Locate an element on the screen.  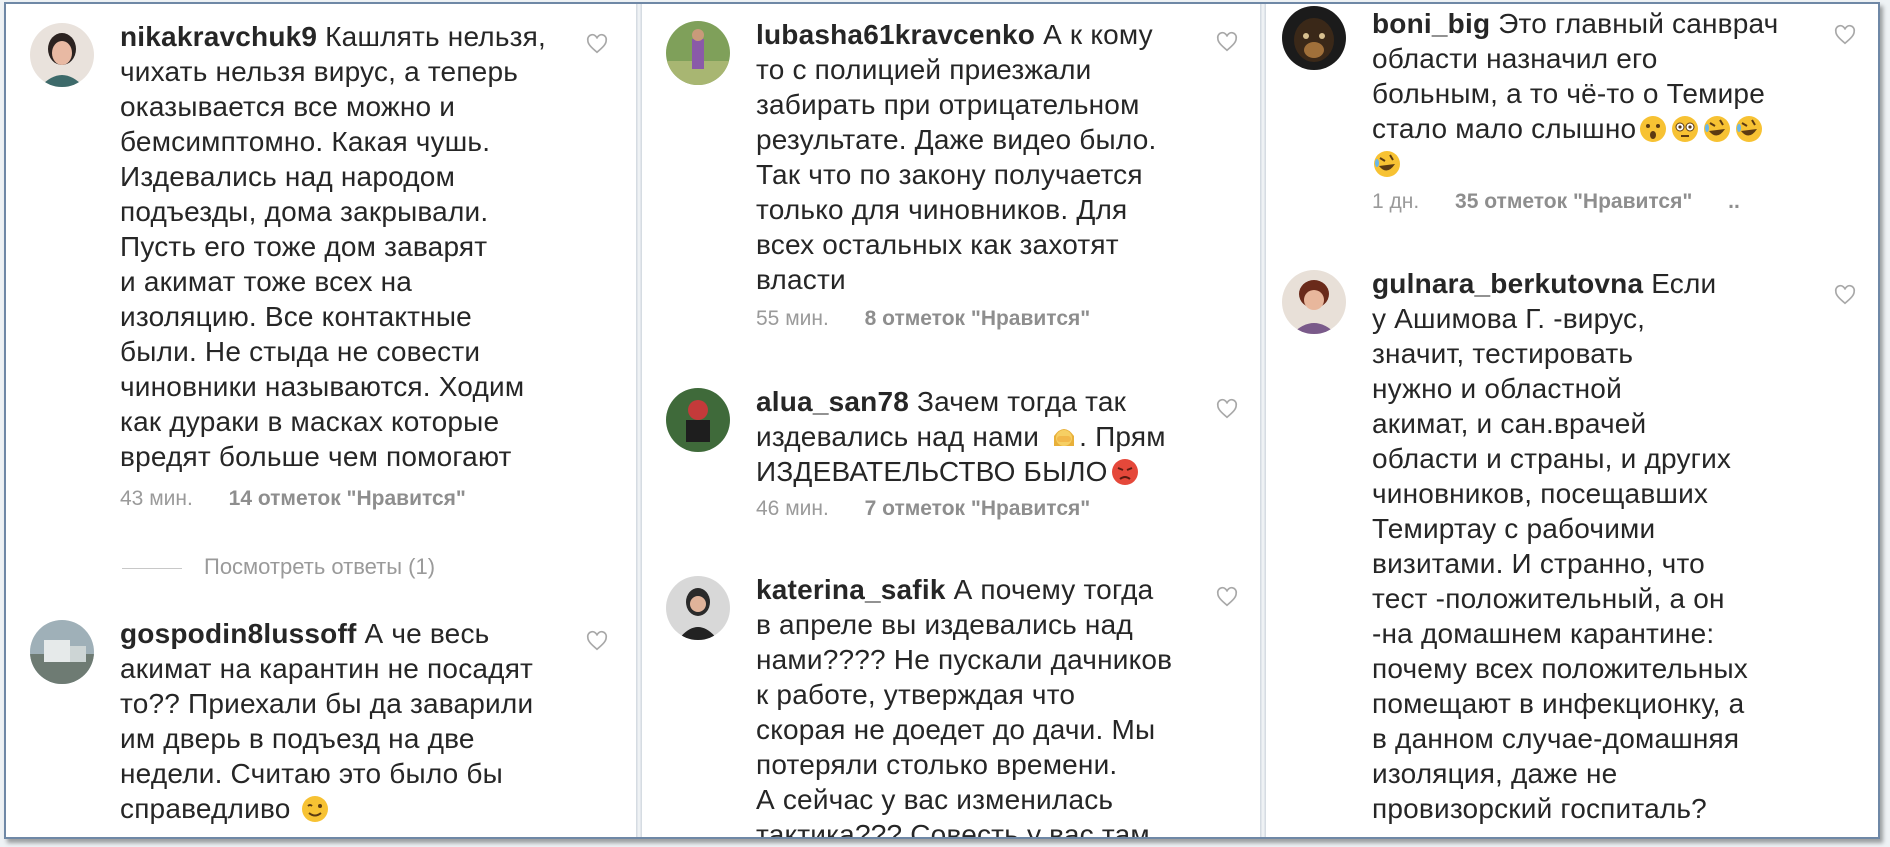
comment-username: gulnara_berkutovna is located at coordinates (1507, 283).